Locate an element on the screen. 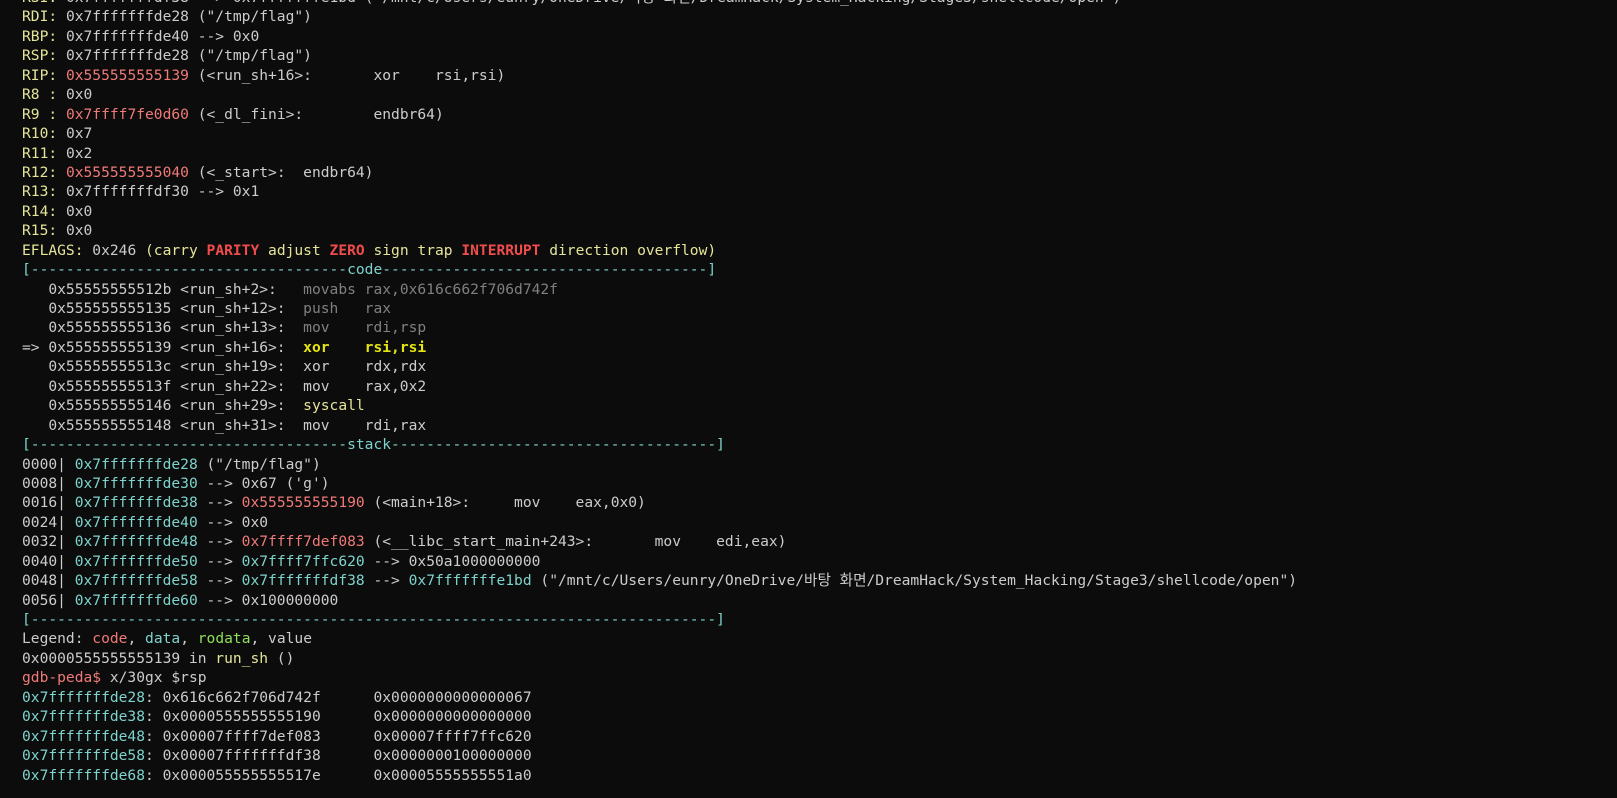 This screenshot has height=798, width=1617. terminal-text: R10: is located at coordinates (44, 134).